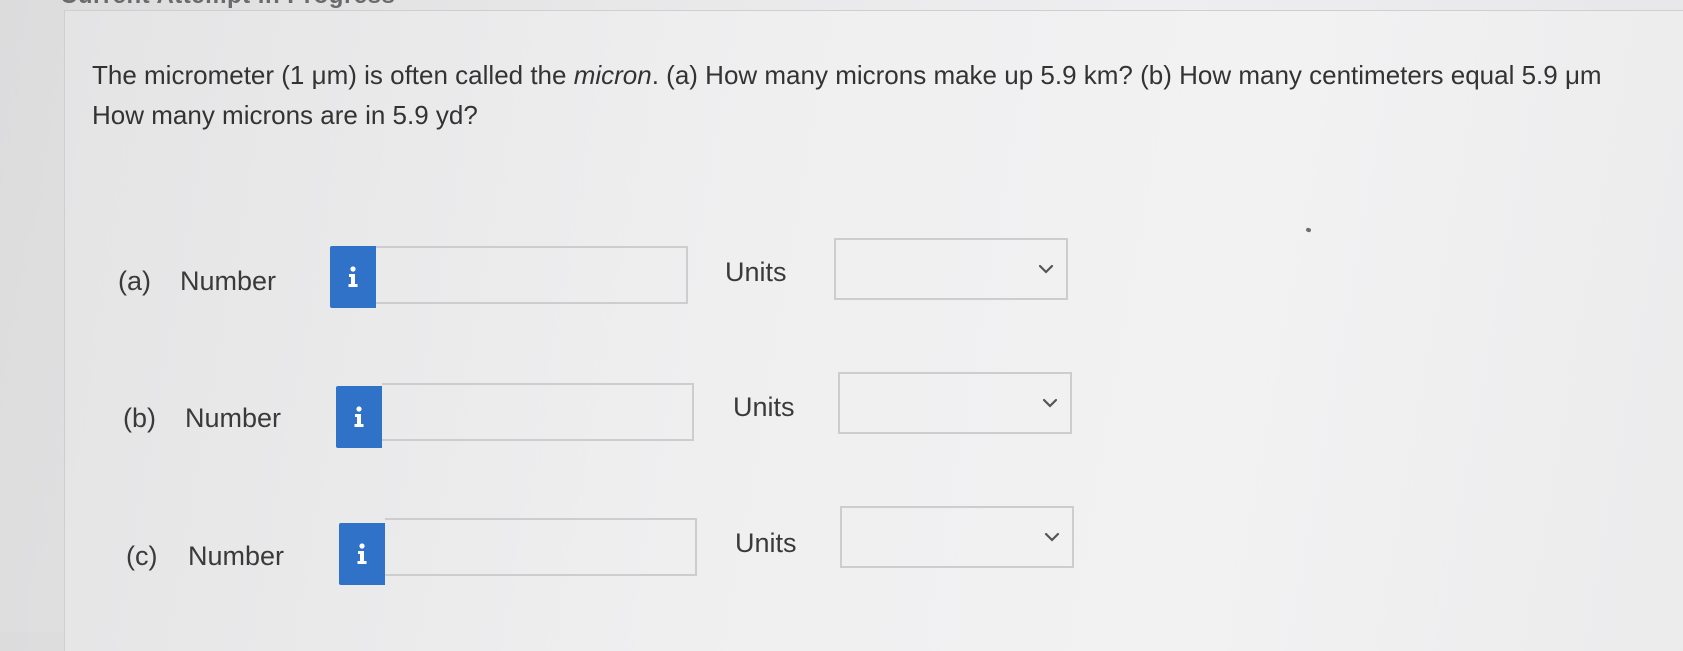 The width and height of the screenshot is (1683, 651). What do you see at coordinates (532, 275) in the screenshot?
I see `number-input-a` at bounding box center [532, 275].